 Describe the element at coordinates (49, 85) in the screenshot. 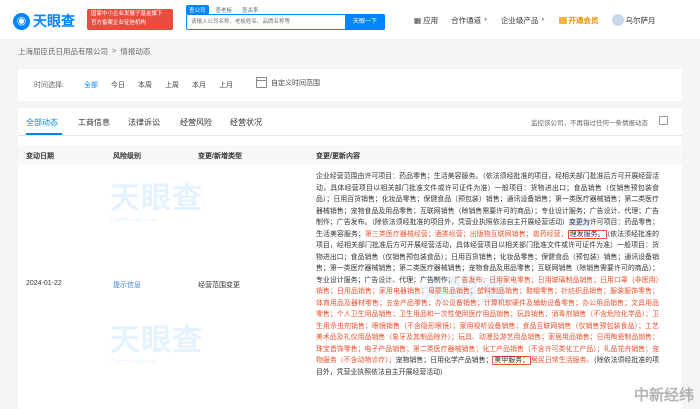

I see `time-filter-label: 时间选择:` at that location.